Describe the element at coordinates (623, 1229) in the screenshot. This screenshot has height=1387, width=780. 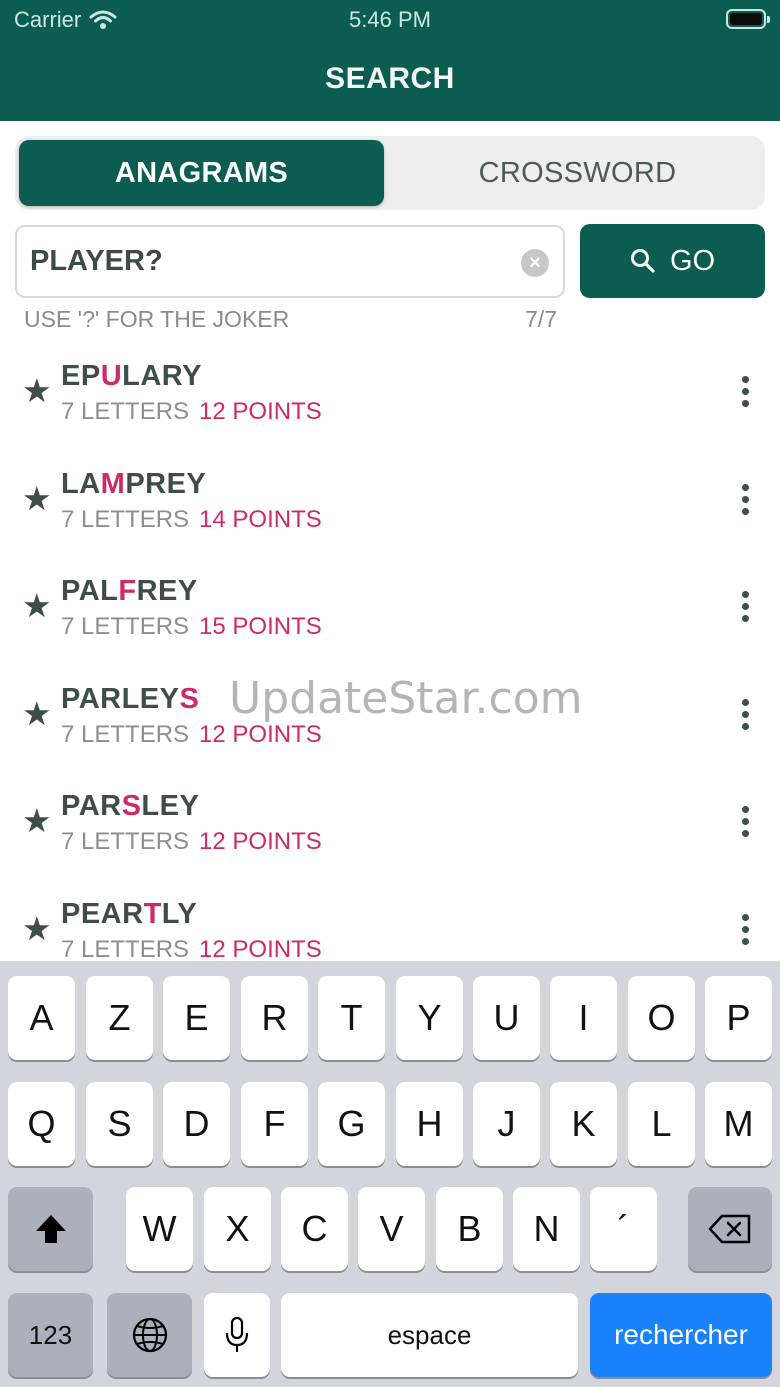
I see `key-acute: ´` at that location.